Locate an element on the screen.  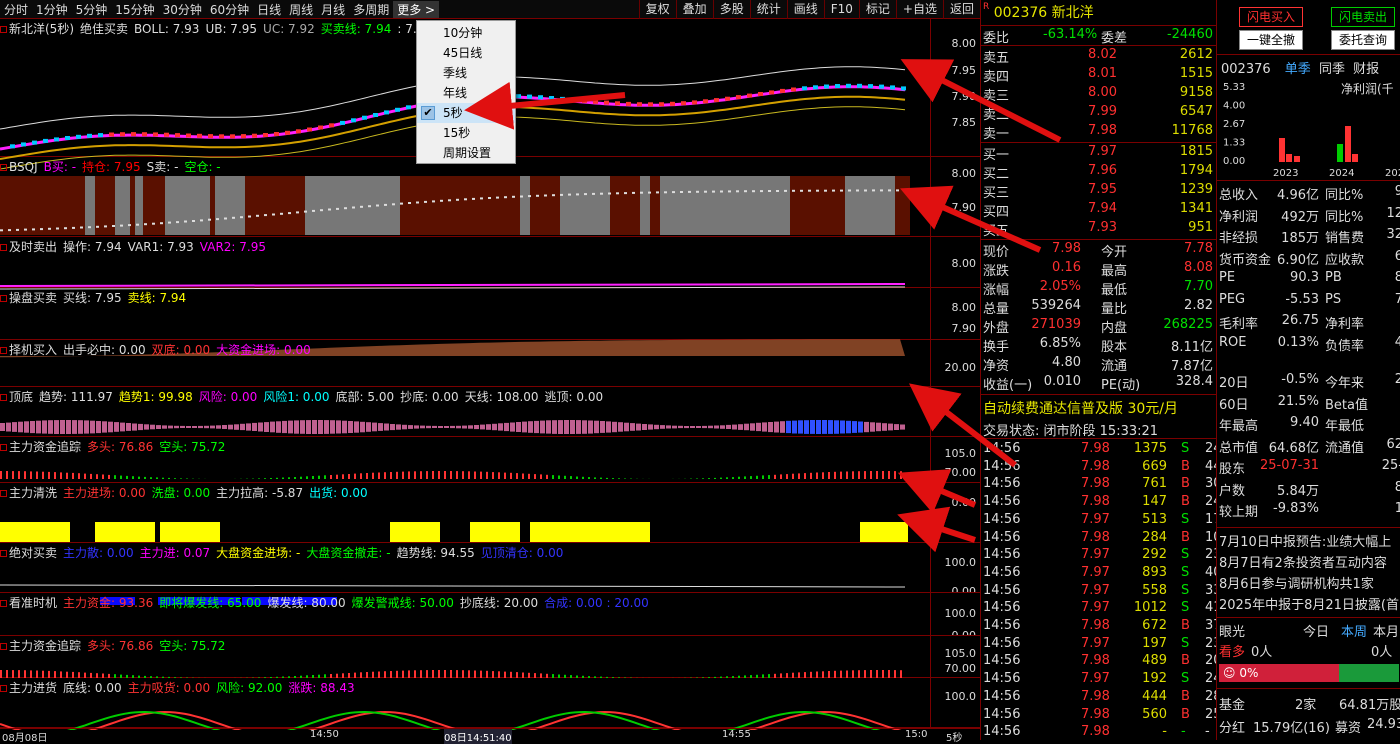
view-tab-today: 今日 is located at coordinates (1316, 630).